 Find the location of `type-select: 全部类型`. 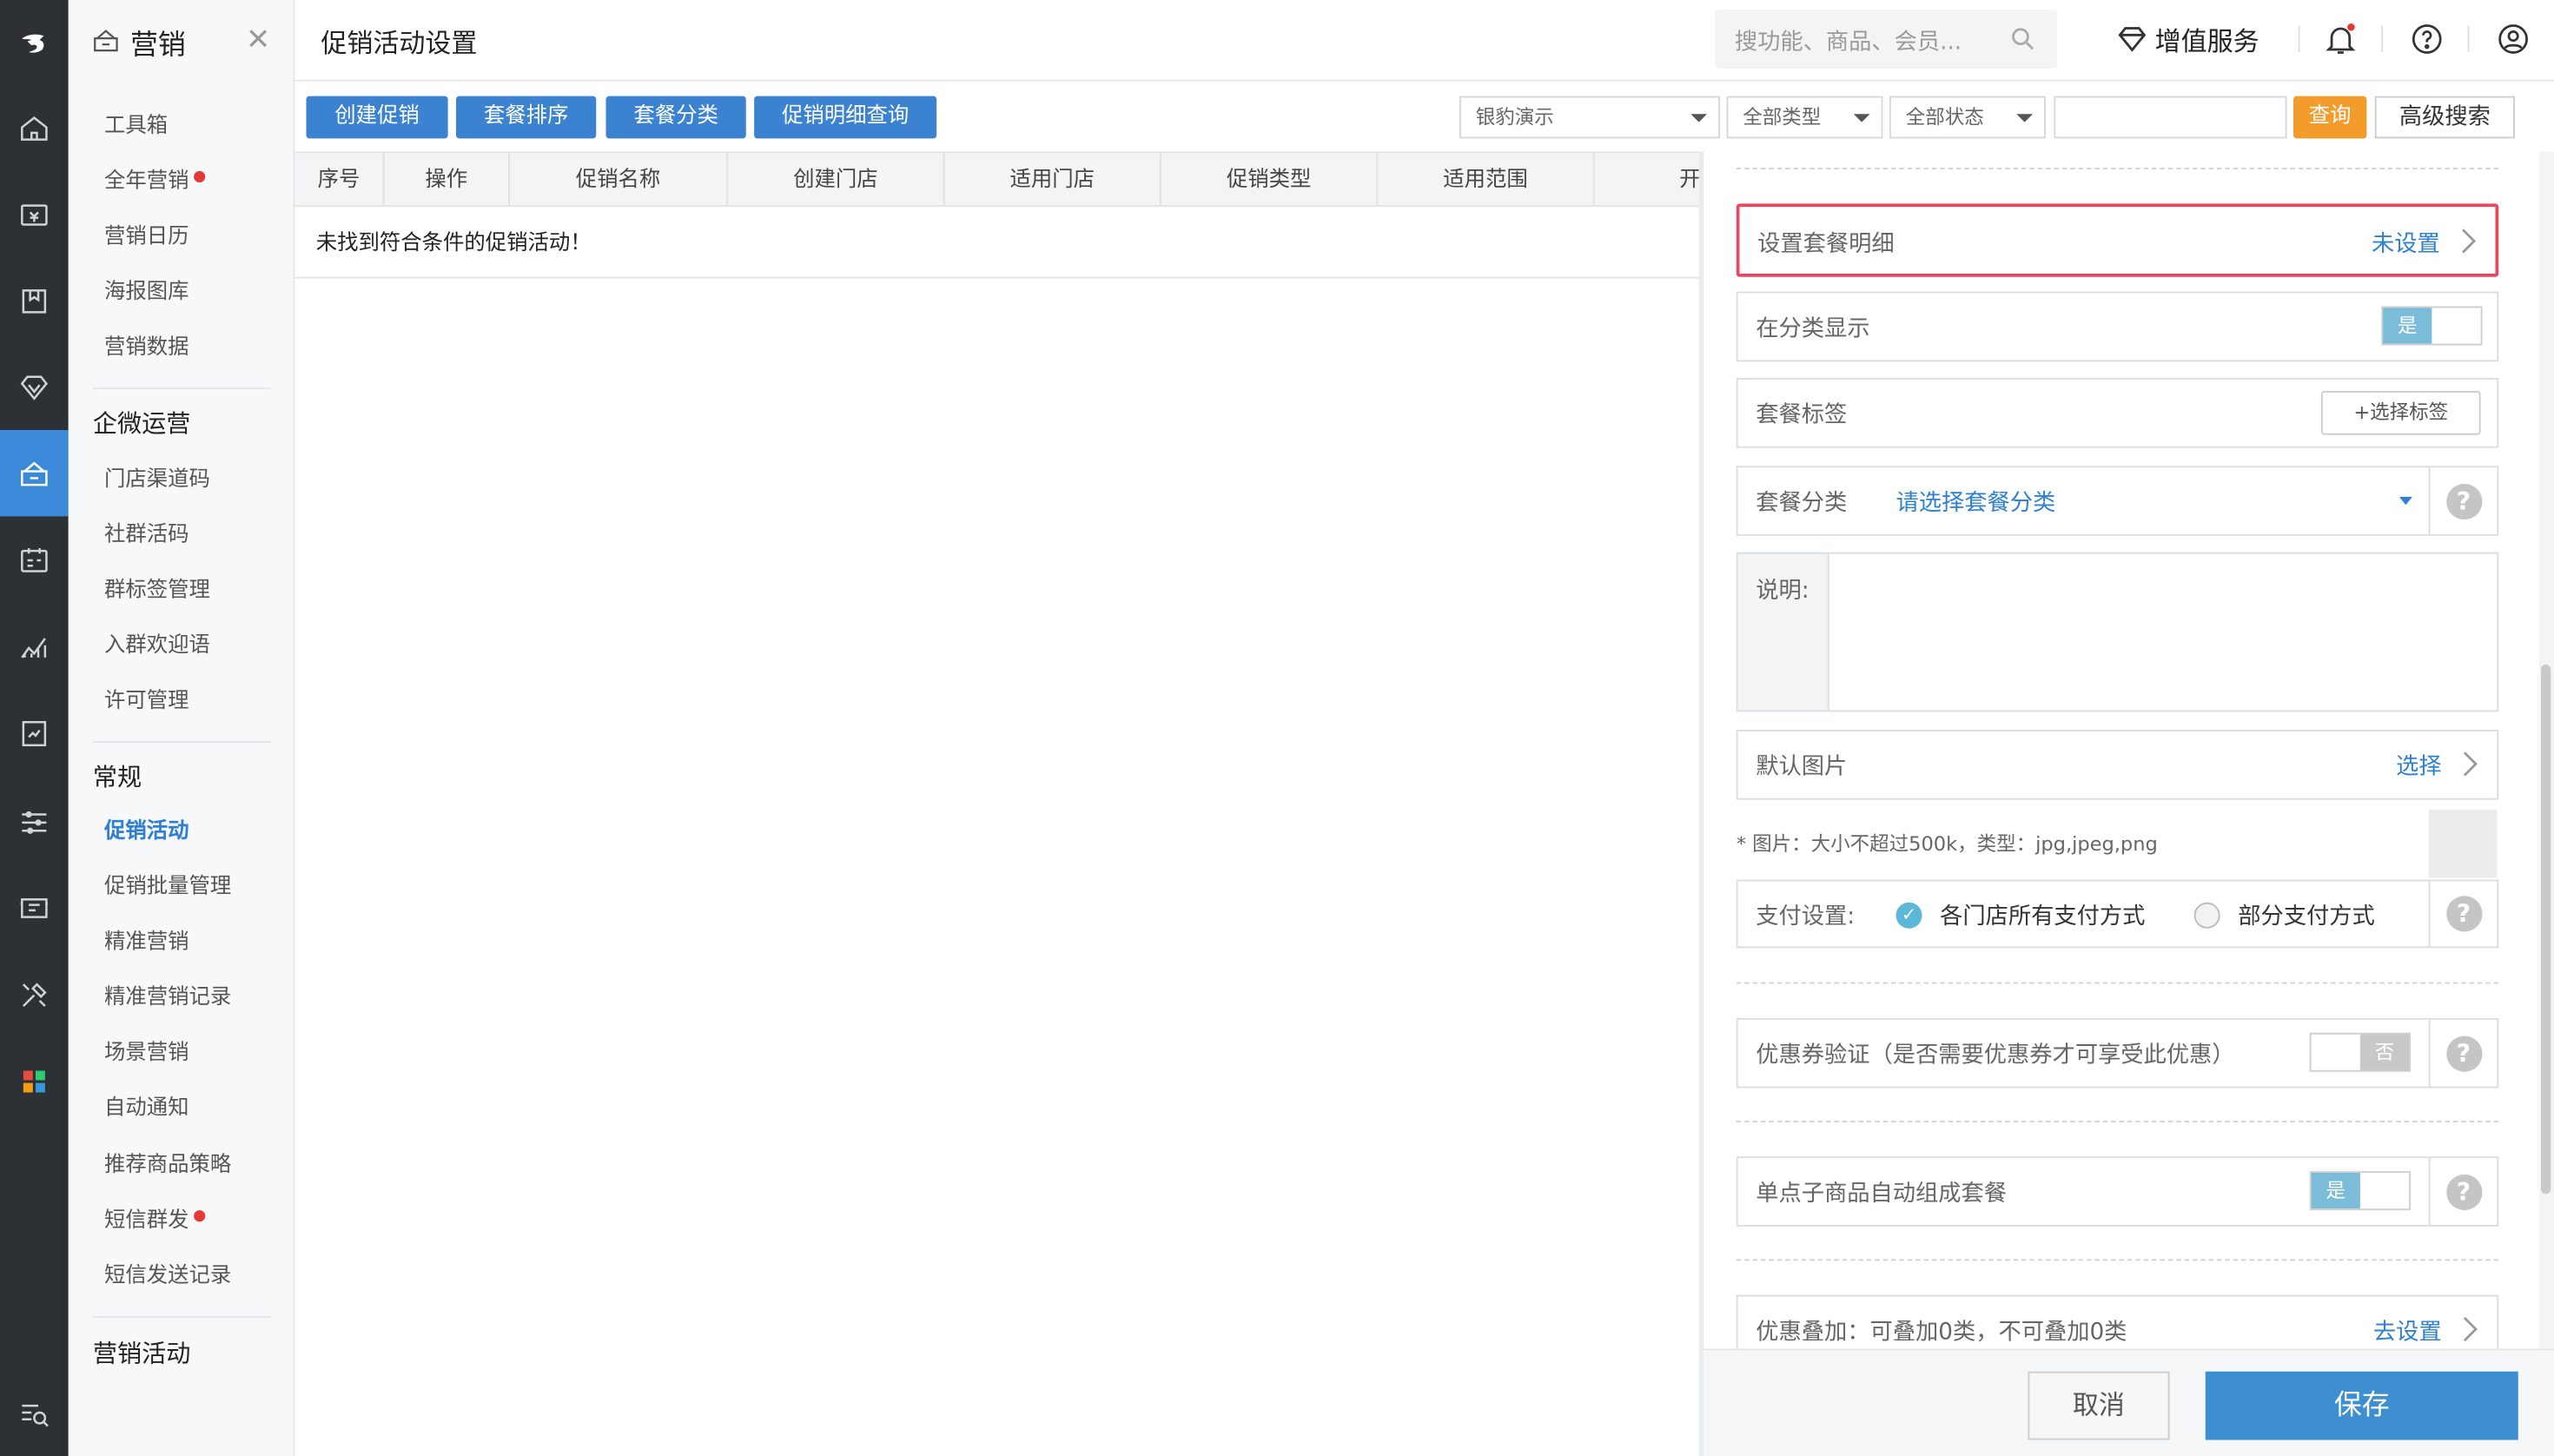

type-select: 全部类型 is located at coordinates (1805, 117).